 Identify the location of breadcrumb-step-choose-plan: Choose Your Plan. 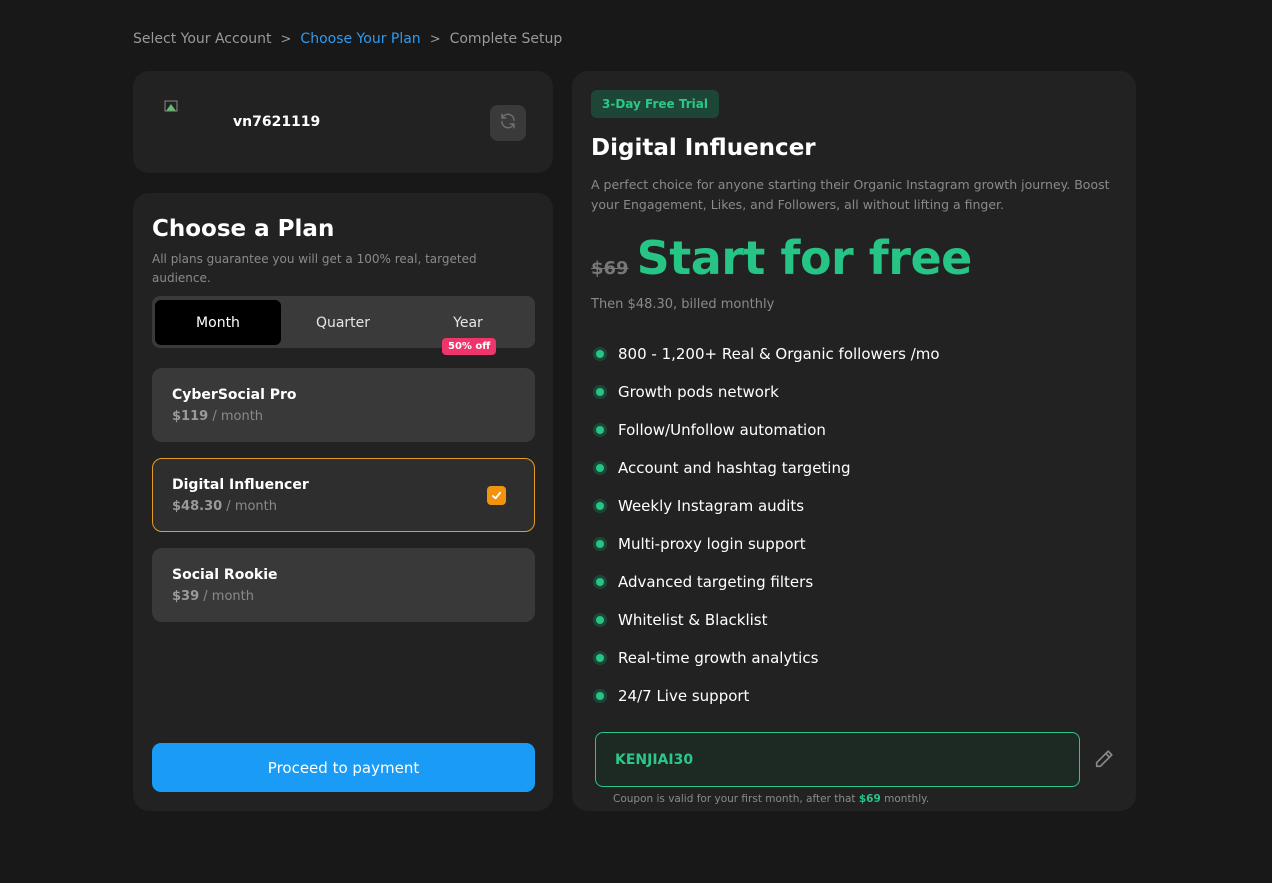
(360, 39).